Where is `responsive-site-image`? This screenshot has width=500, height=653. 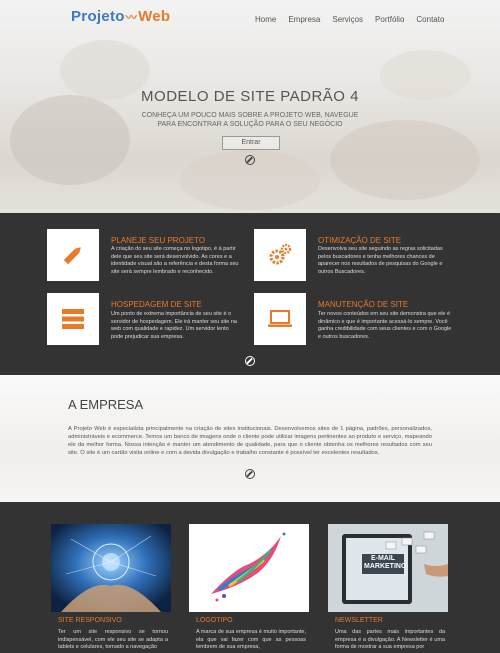 responsive-site-image is located at coordinates (111, 568).